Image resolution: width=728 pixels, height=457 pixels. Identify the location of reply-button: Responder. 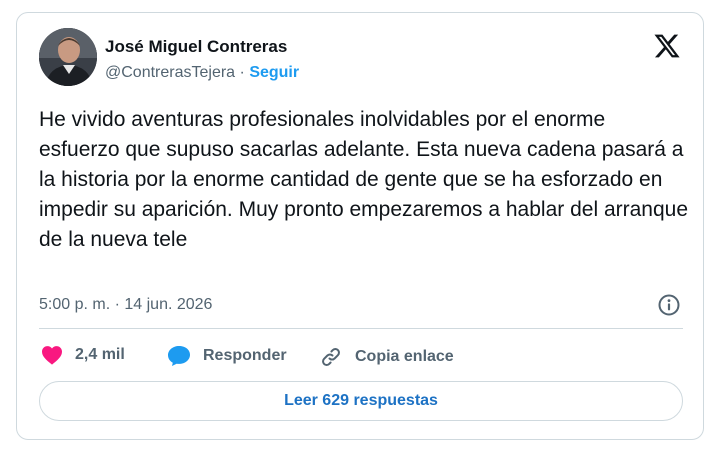
(227, 356).